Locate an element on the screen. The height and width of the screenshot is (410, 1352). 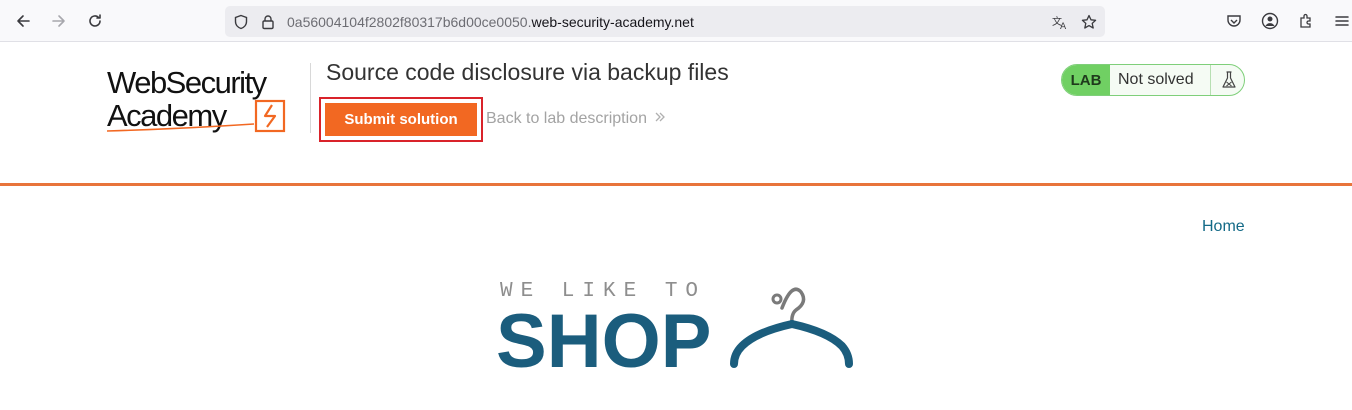
back-to-lab-description-link: Back to lab description is located at coordinates (576, 119).